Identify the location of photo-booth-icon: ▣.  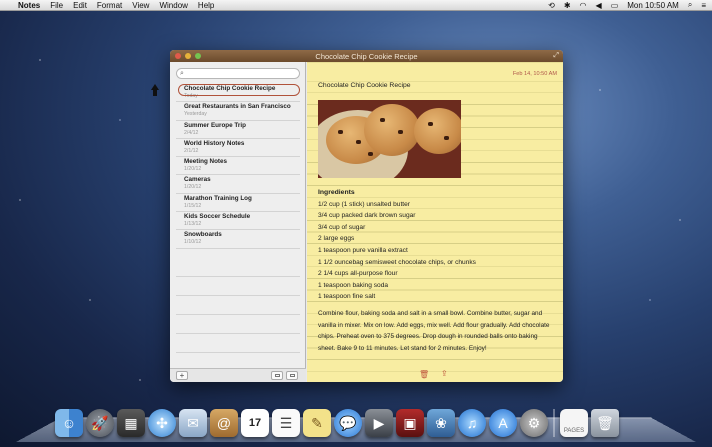
(410, 423).